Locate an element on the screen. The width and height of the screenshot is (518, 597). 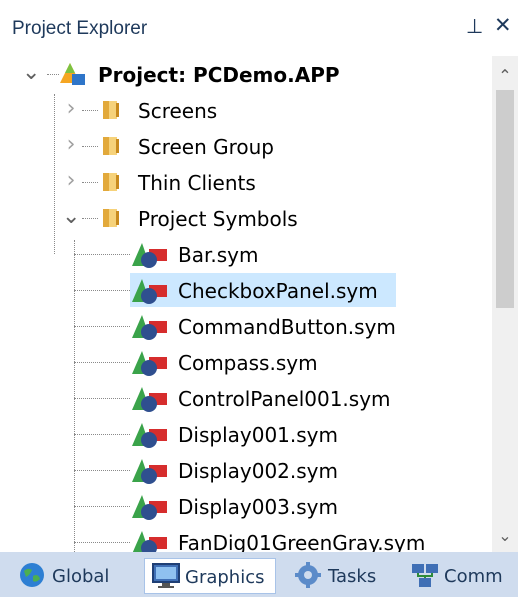
close-icon: ✕ is located at coordinates (503, 25).